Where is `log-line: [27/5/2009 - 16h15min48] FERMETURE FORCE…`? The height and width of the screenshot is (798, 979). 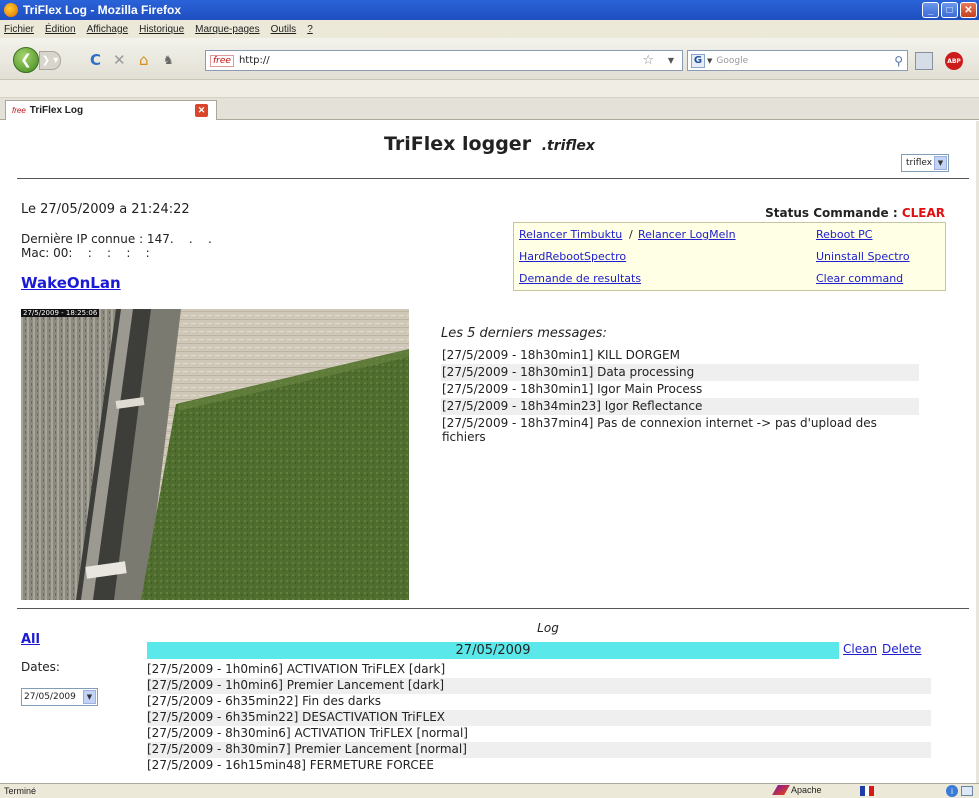
log-line: [27/5/2009 - 16h15min48] FERMETURE FORCE… is located at coordinates (290, 765).